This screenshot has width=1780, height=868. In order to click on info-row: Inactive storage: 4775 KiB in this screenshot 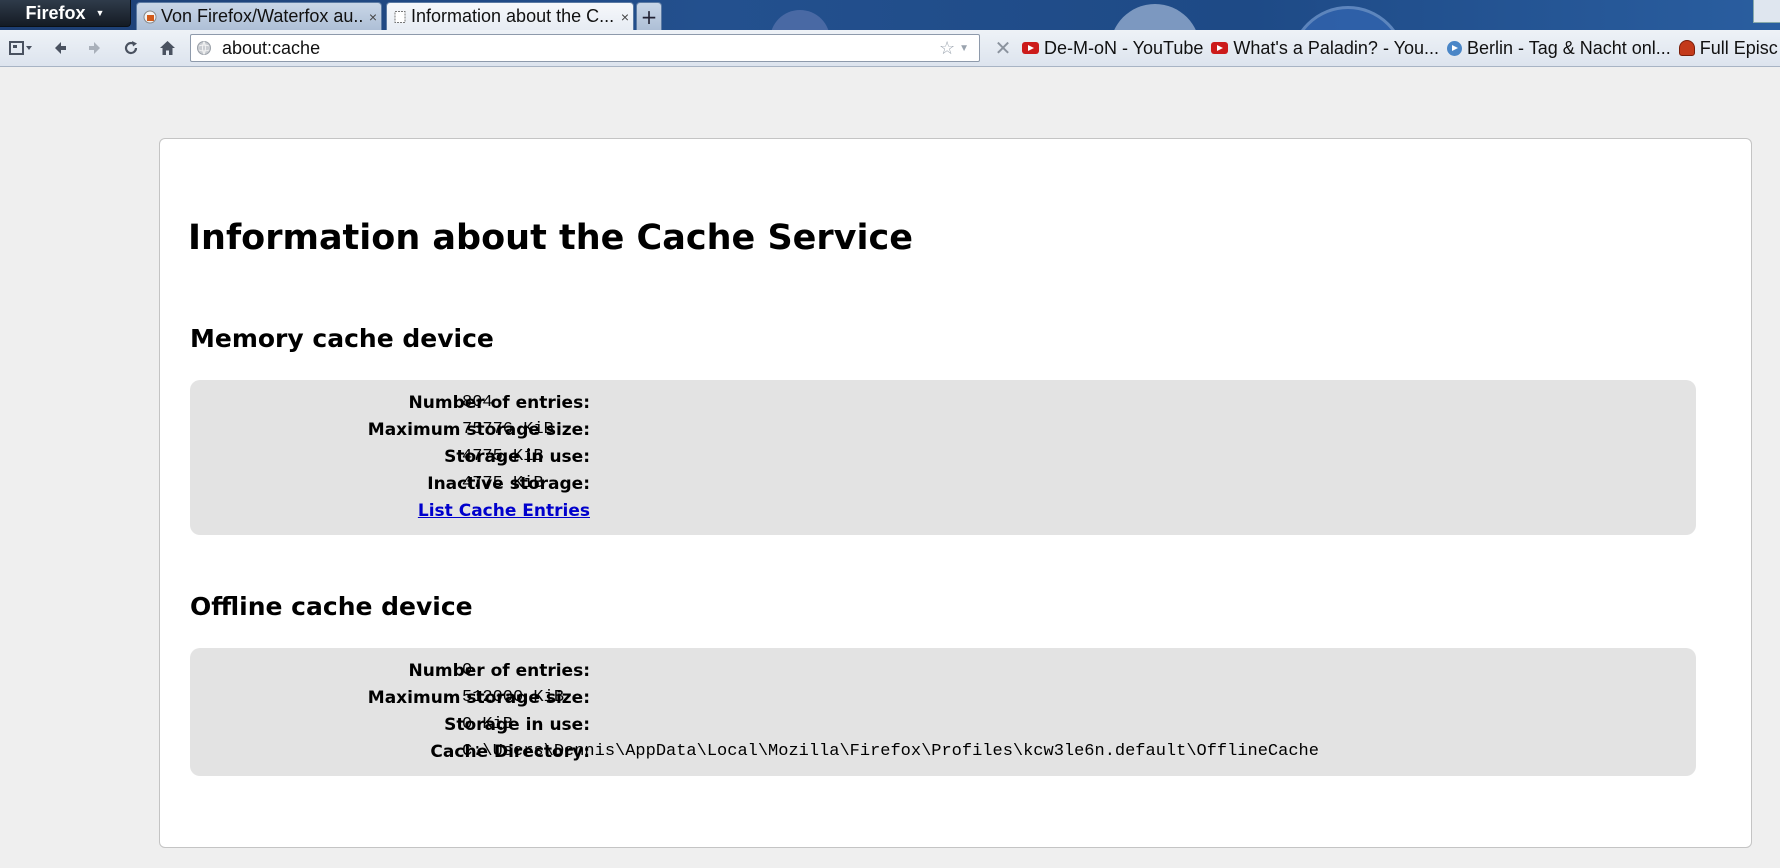, I will do `click(943, 486)`.